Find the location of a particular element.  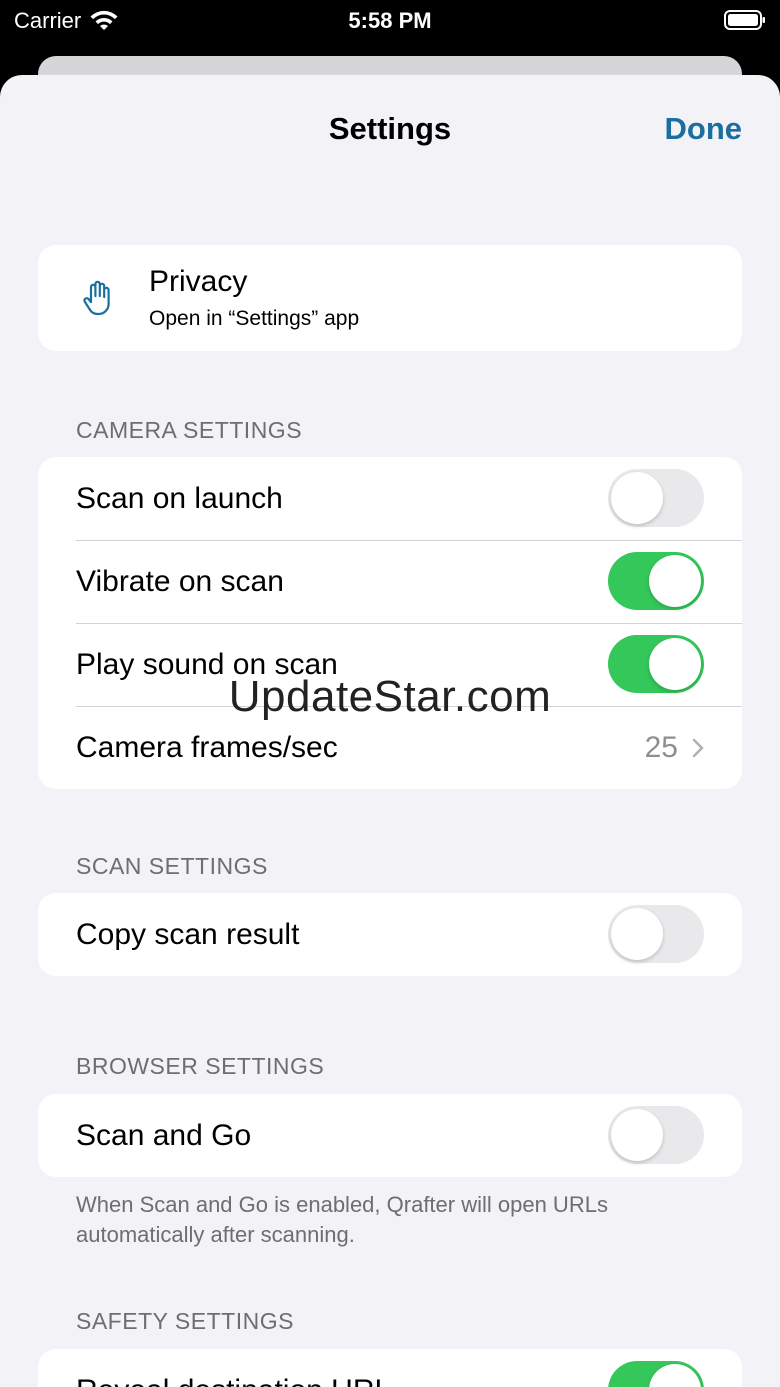

reveal-url-label: Reveal destination URL is located at coordinates (233, 1380).